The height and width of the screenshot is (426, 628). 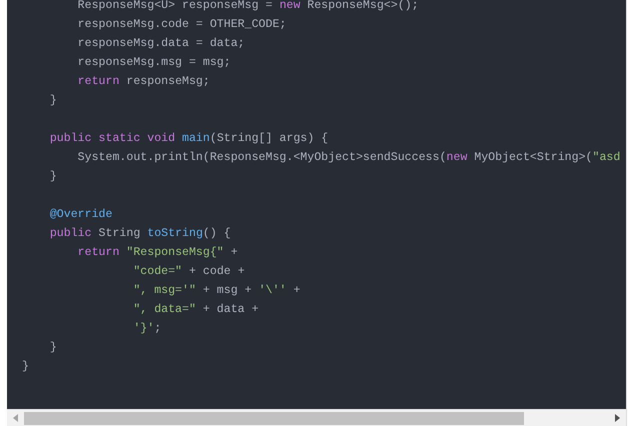 What do you see at coordinates (140, 234) in the screenshot?
I see `code-line: public String toString() {` at bounding box center [140, 234].